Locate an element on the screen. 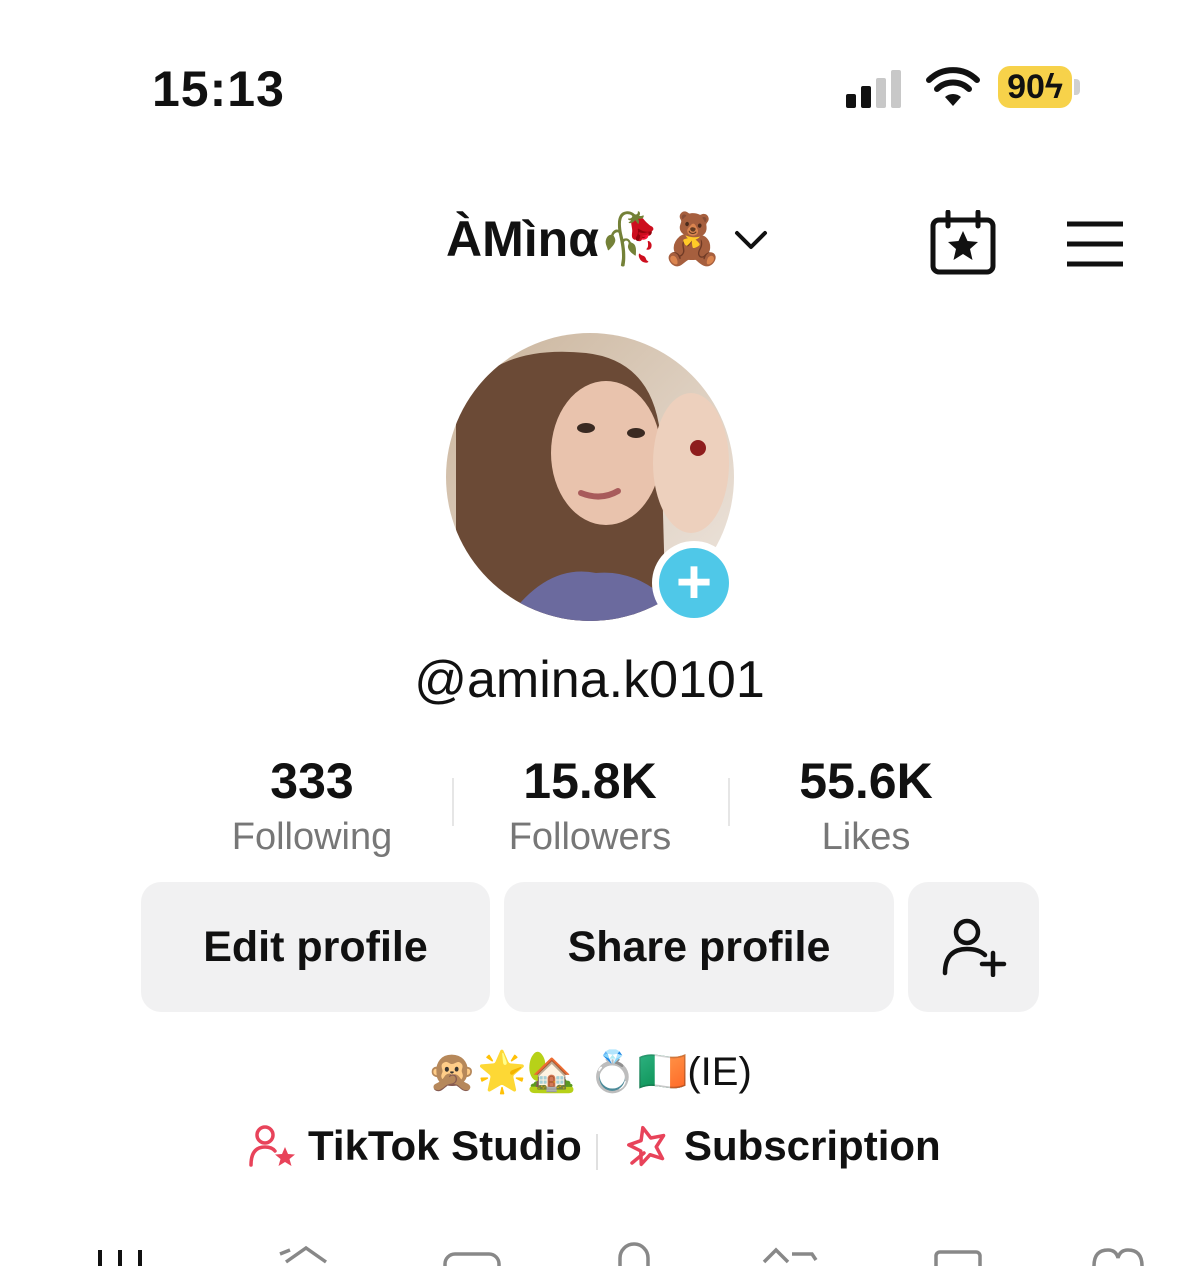 Image resolution: width=1179 pixels, height=1266 pixels. stat-likes: 55.6K Likes is located at coordinates (866, 805).